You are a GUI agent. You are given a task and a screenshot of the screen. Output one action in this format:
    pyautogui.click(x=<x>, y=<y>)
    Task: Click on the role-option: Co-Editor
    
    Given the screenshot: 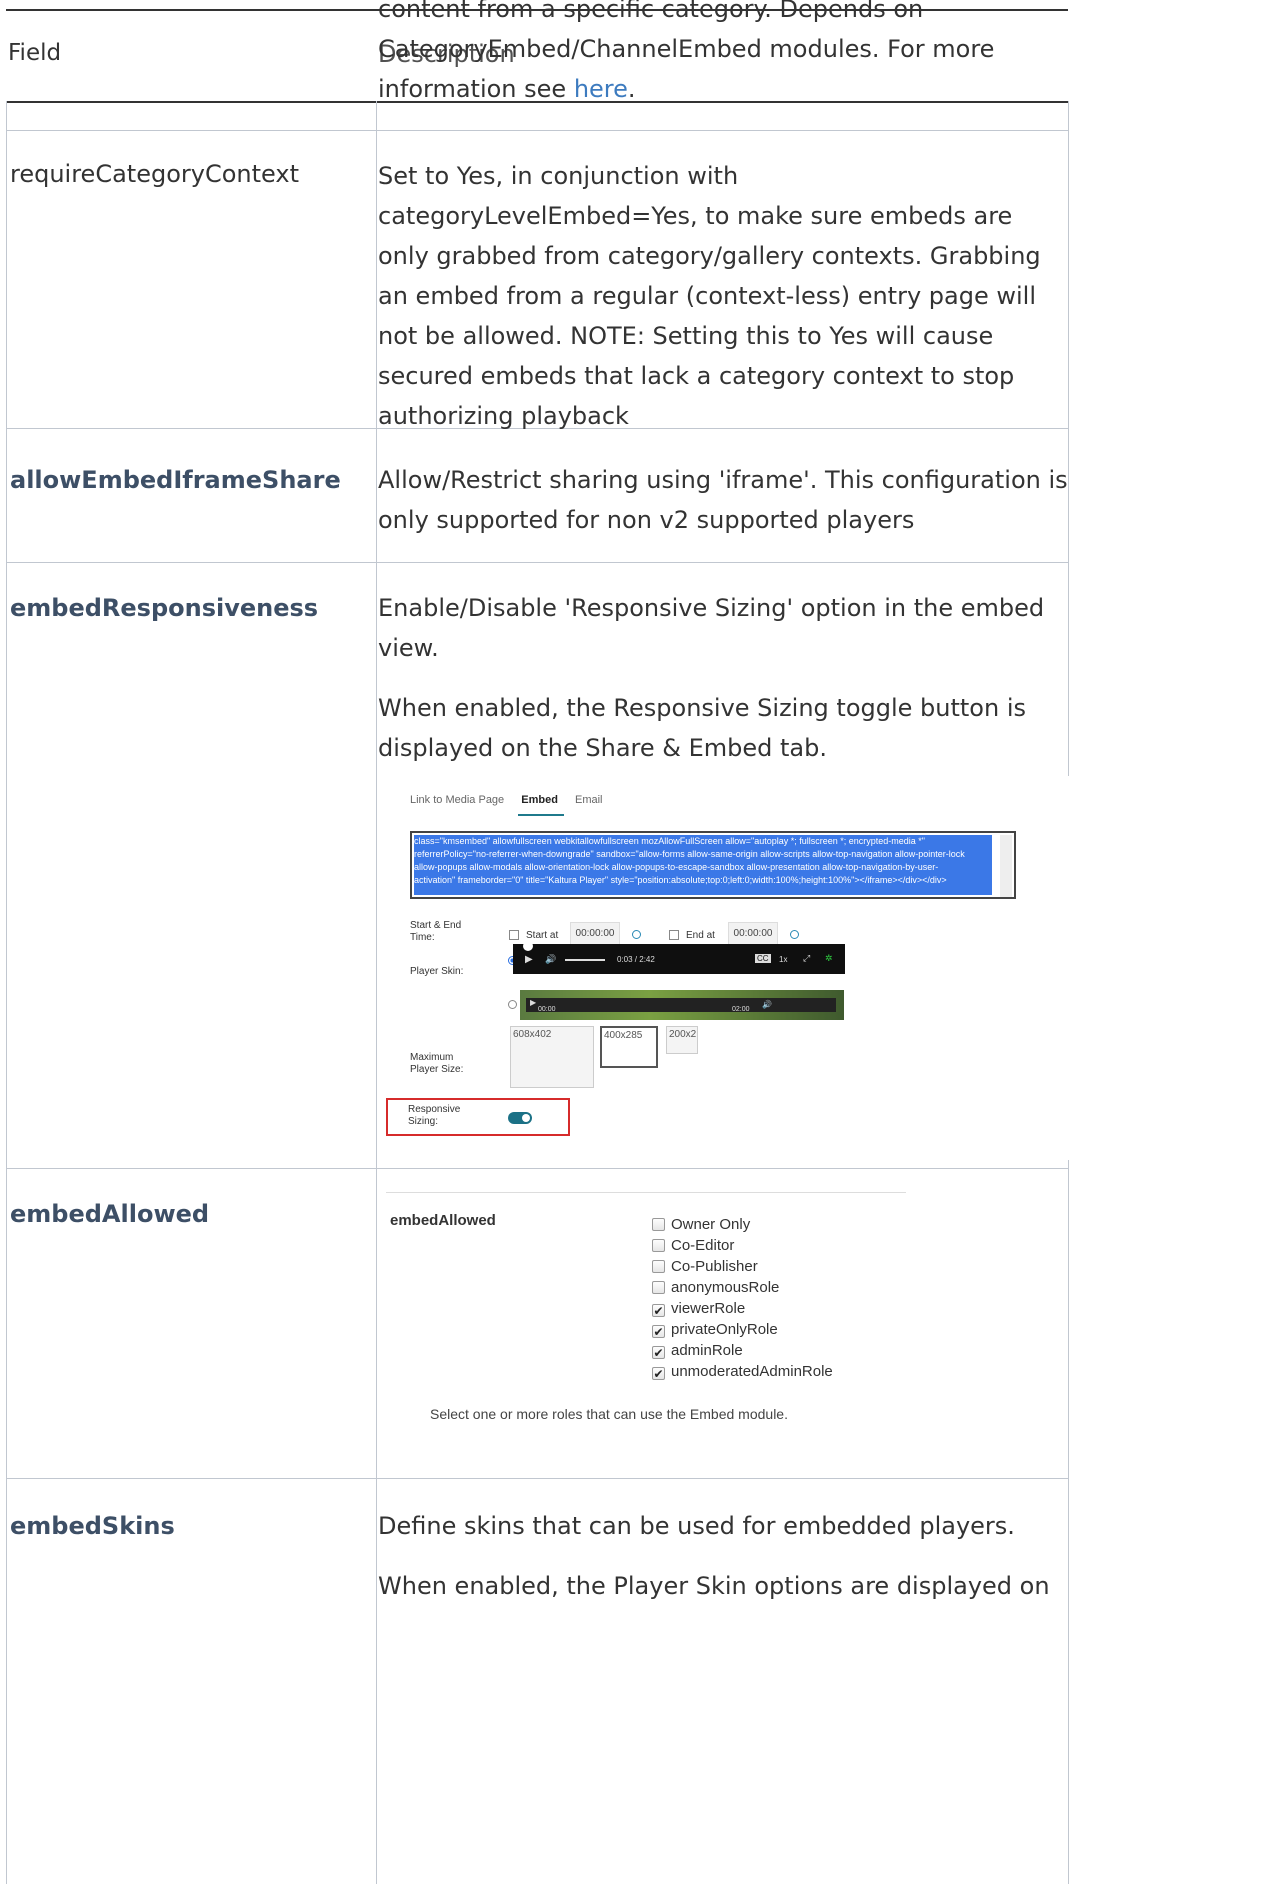 What is the action you would take?
    pyautogui.click(x=693, y=1245)
    